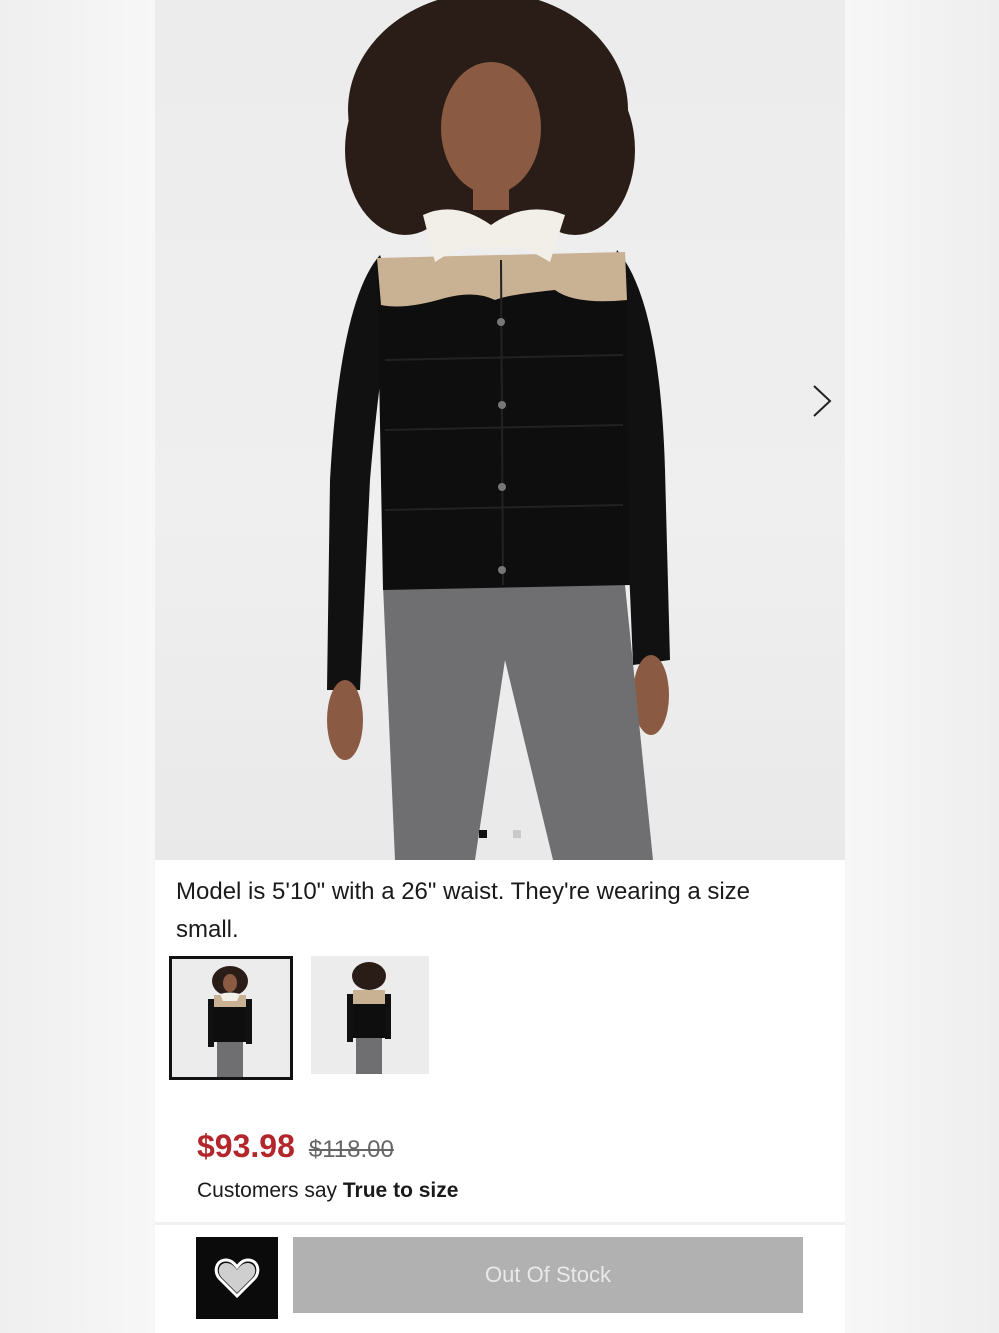 The width and height of the screenshot is (999, 1333). Describe the element at coordinates (823, 401) in the screenshot. I see `chevron-right-icon` at that location.